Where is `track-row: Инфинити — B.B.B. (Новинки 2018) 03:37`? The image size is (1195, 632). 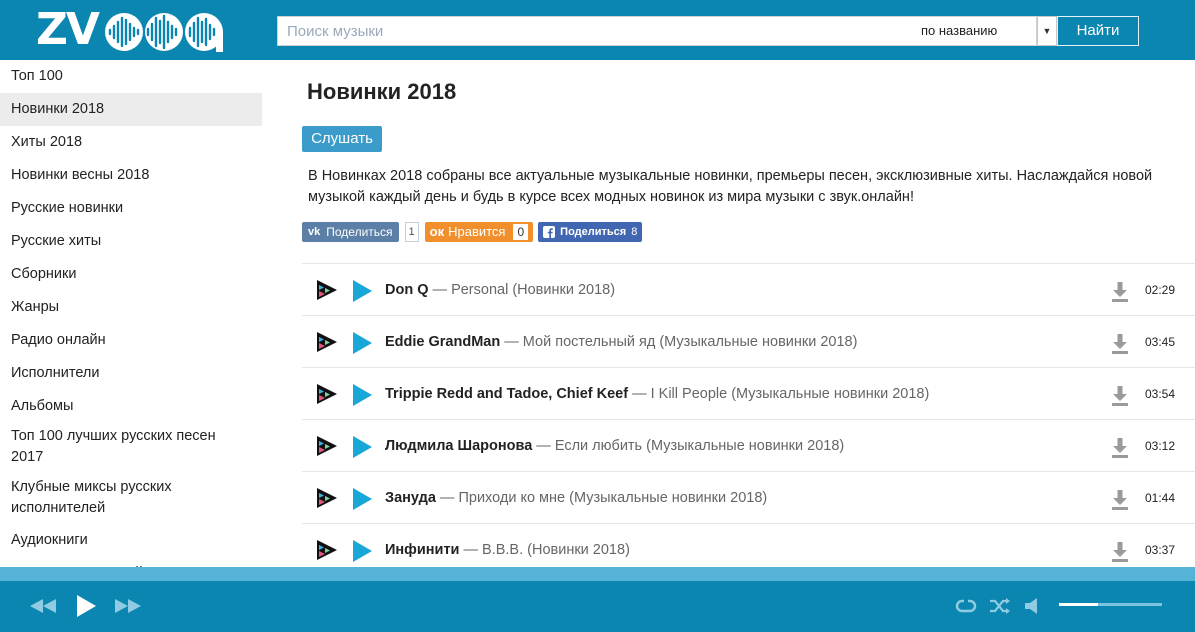
track-row: Инфинити — B.B.B. (Новинки 2018) 03:37 is located at coordinates (748, 545).